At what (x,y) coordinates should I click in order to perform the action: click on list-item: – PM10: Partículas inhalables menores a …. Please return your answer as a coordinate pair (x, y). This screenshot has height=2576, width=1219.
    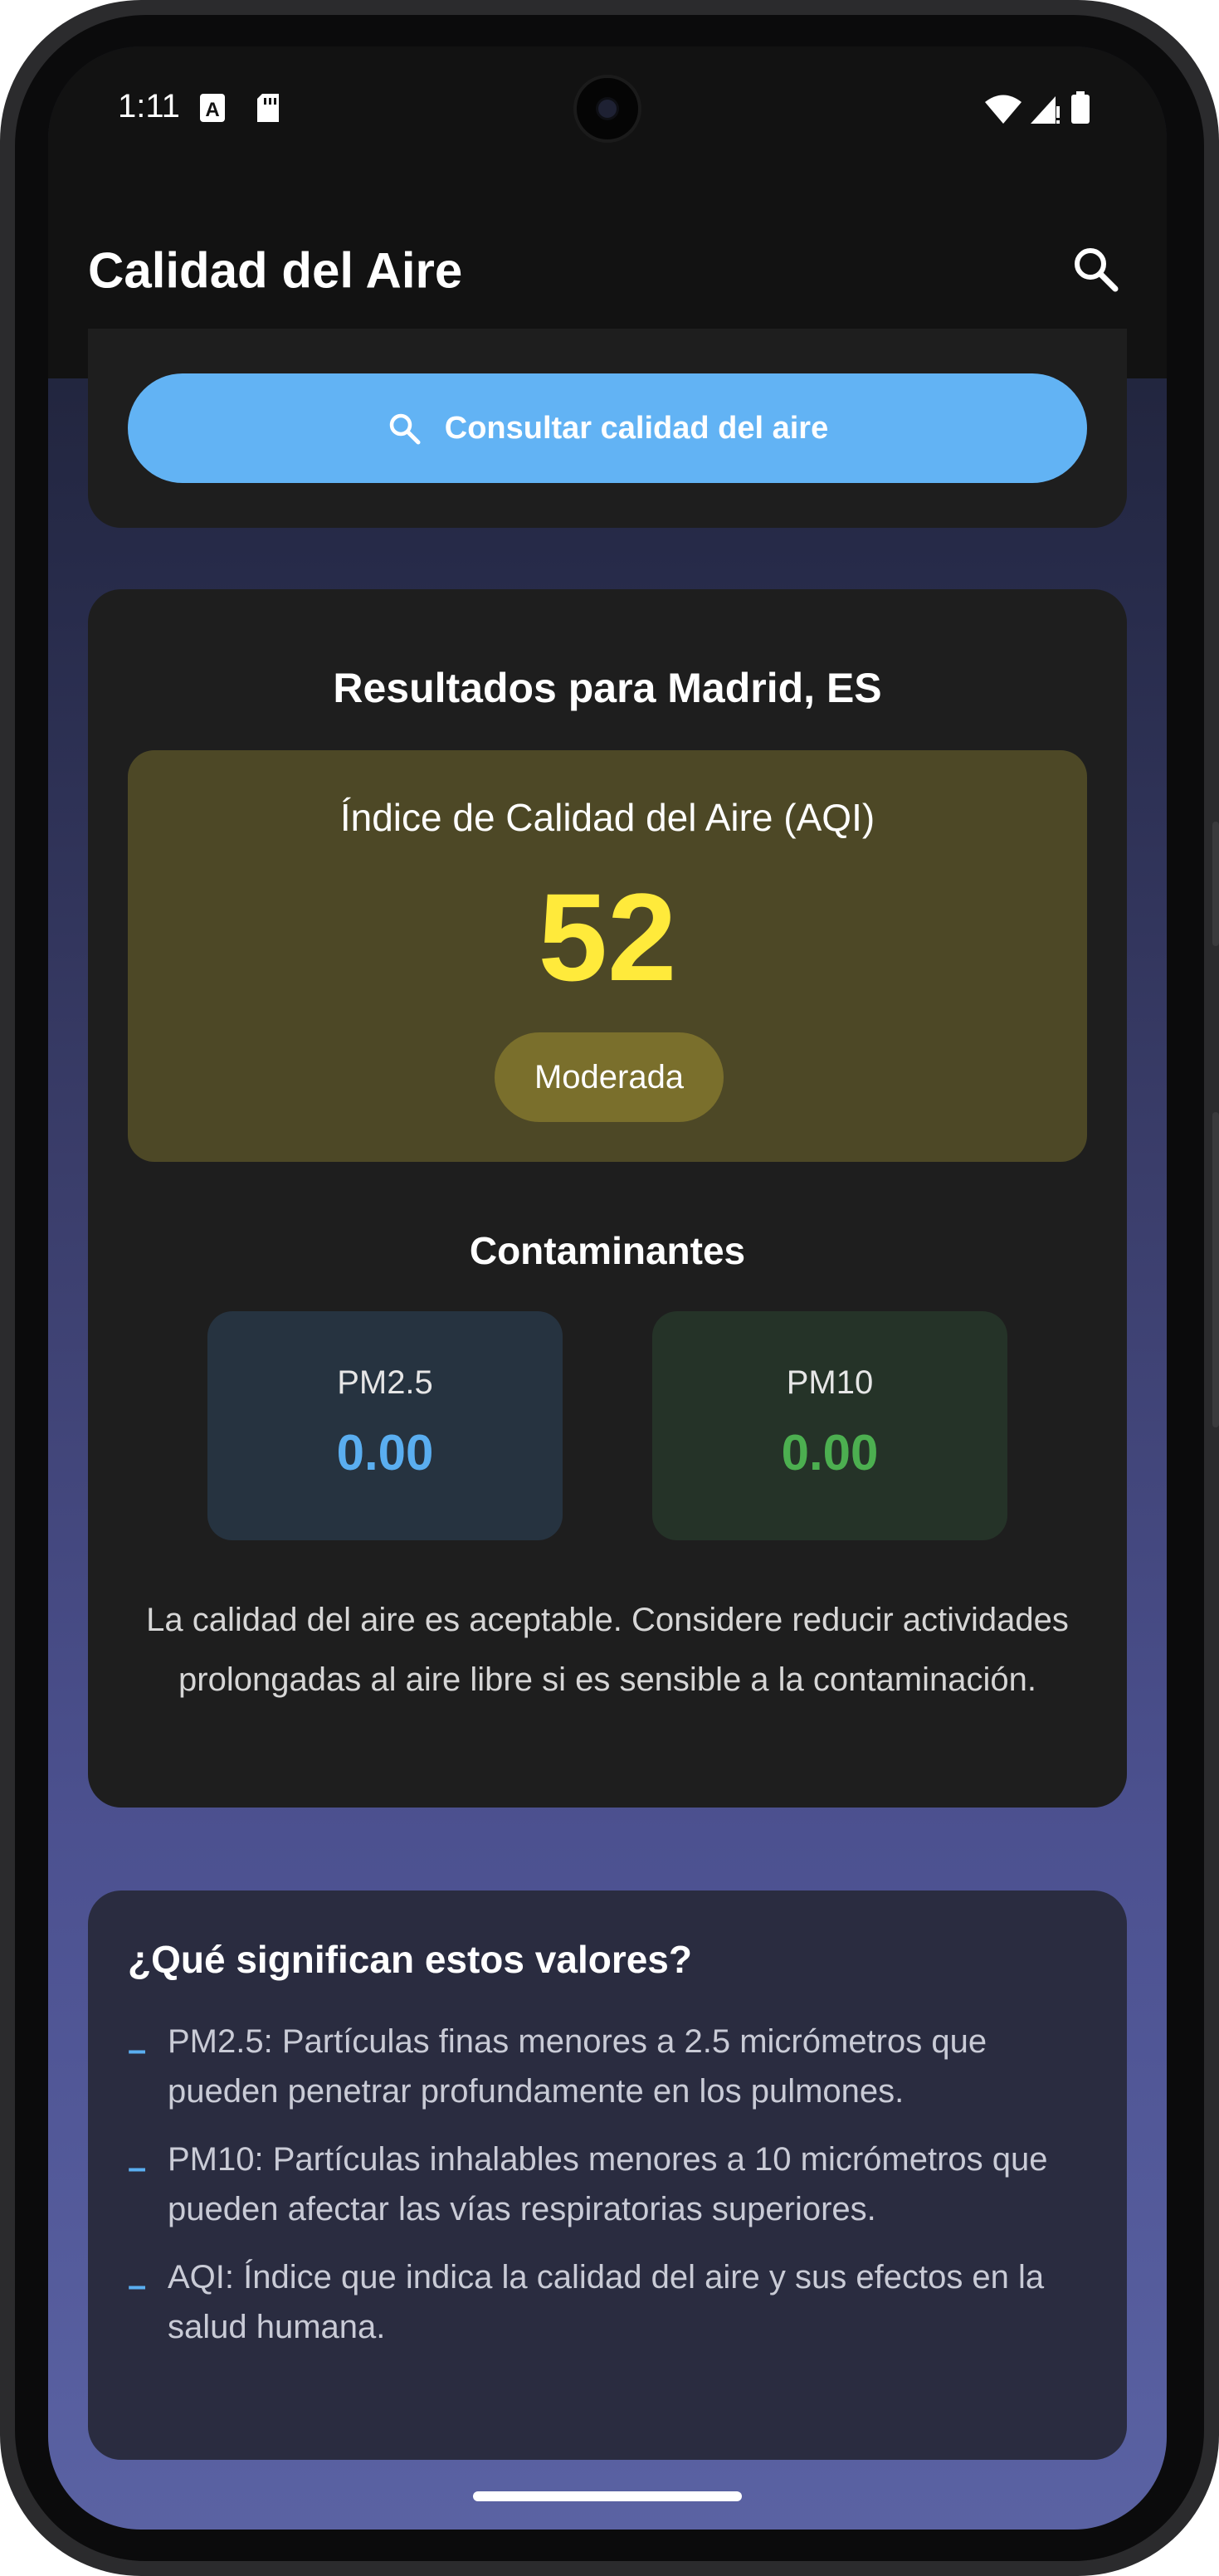
    Looking at the image, I should click on (609, 2184).